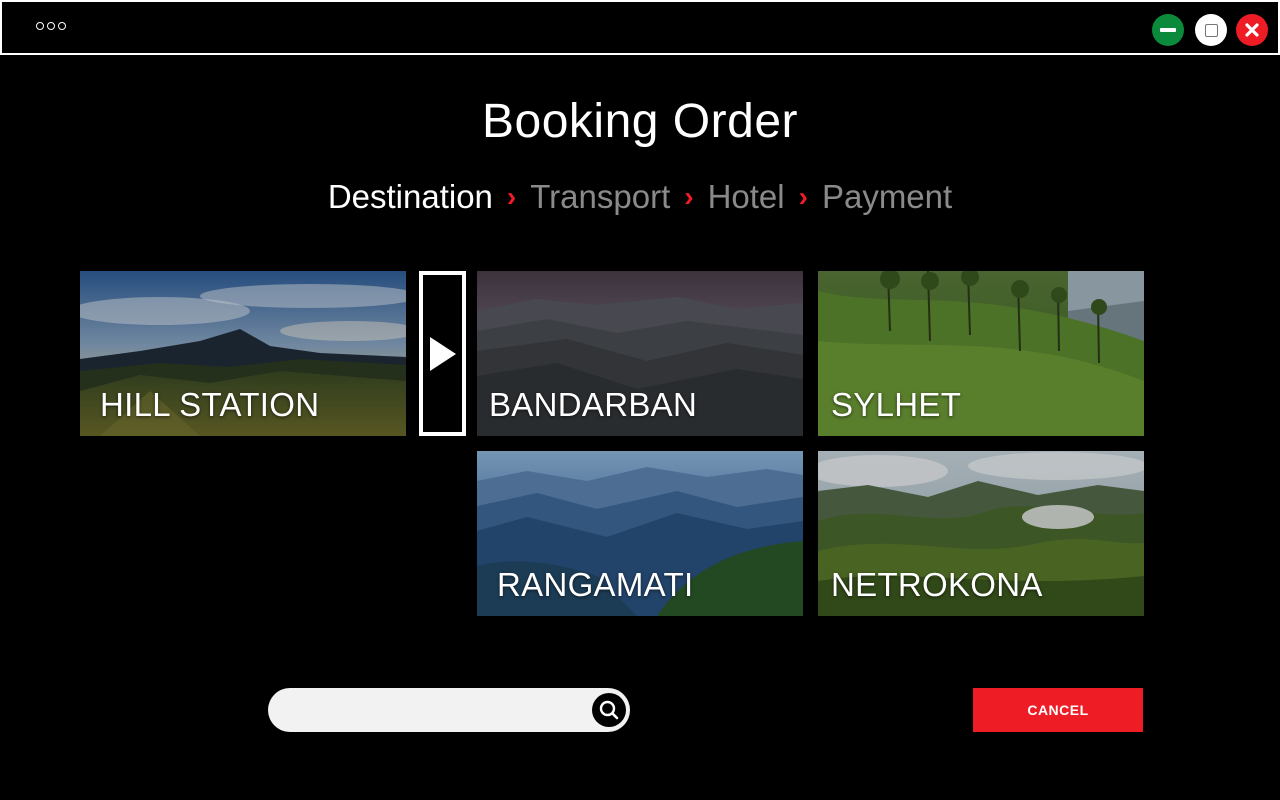 Image resolution: width=1280 pixels, height=800 pixels. I want to click on destination-label: RANGAMATI, so click(595, 584).